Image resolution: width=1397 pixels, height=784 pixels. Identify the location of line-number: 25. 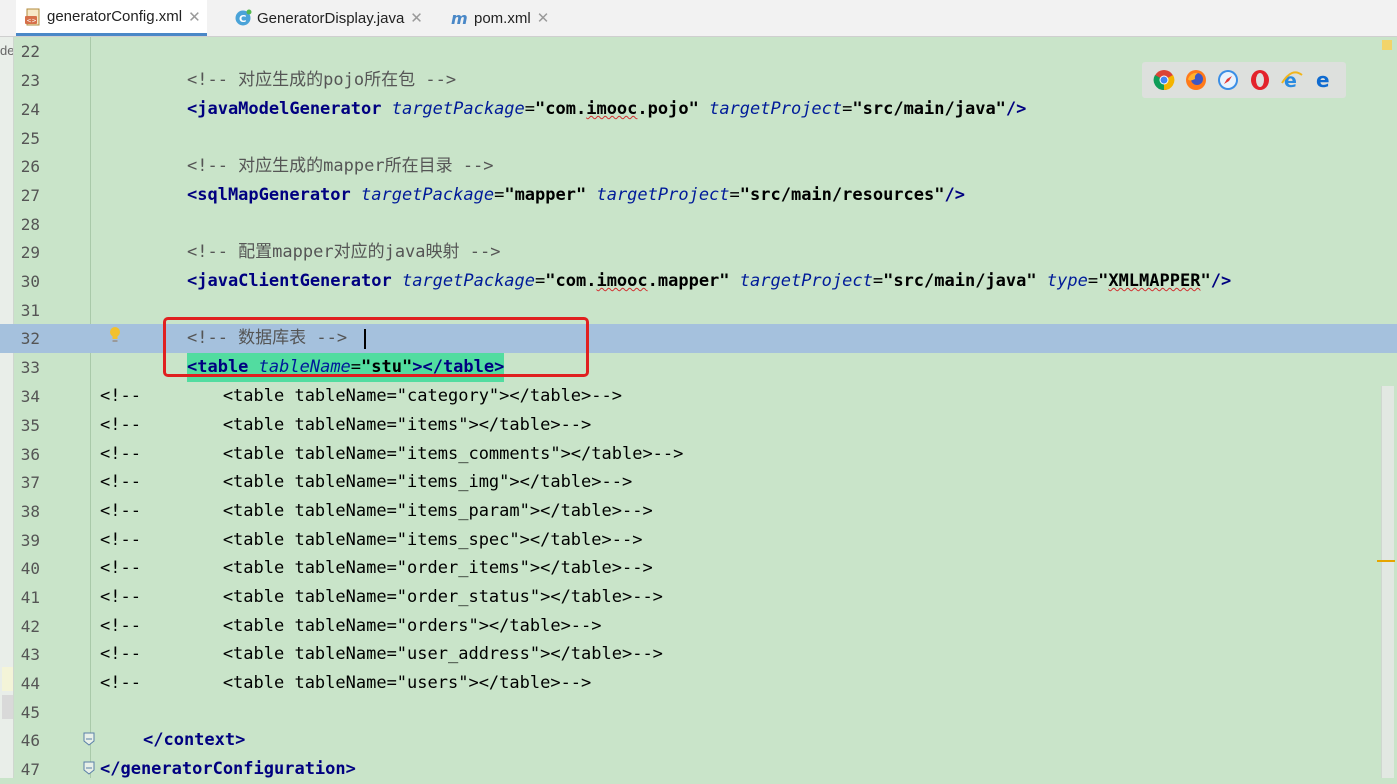
(30, 138).